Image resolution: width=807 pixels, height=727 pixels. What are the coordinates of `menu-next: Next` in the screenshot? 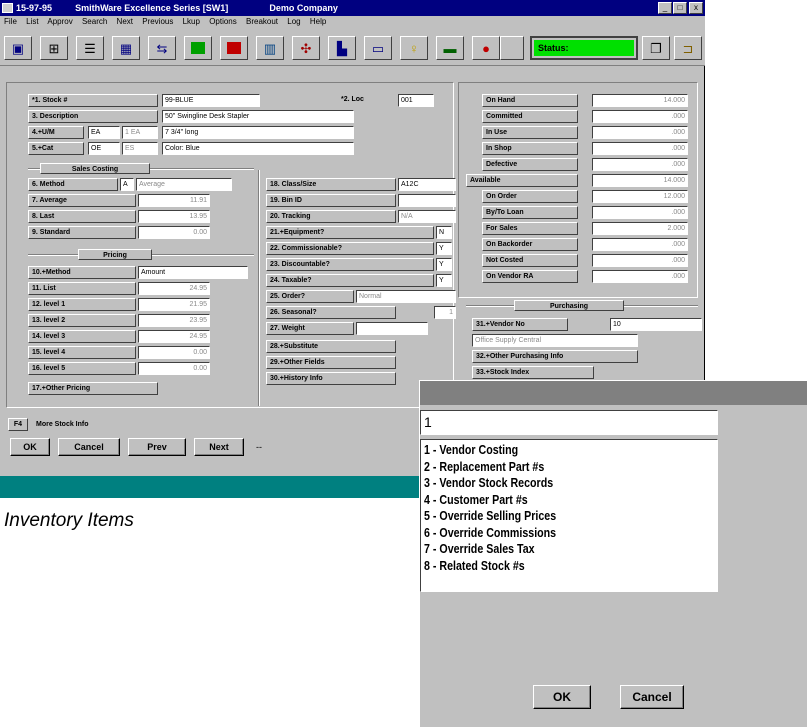 It's located at (125, 21).